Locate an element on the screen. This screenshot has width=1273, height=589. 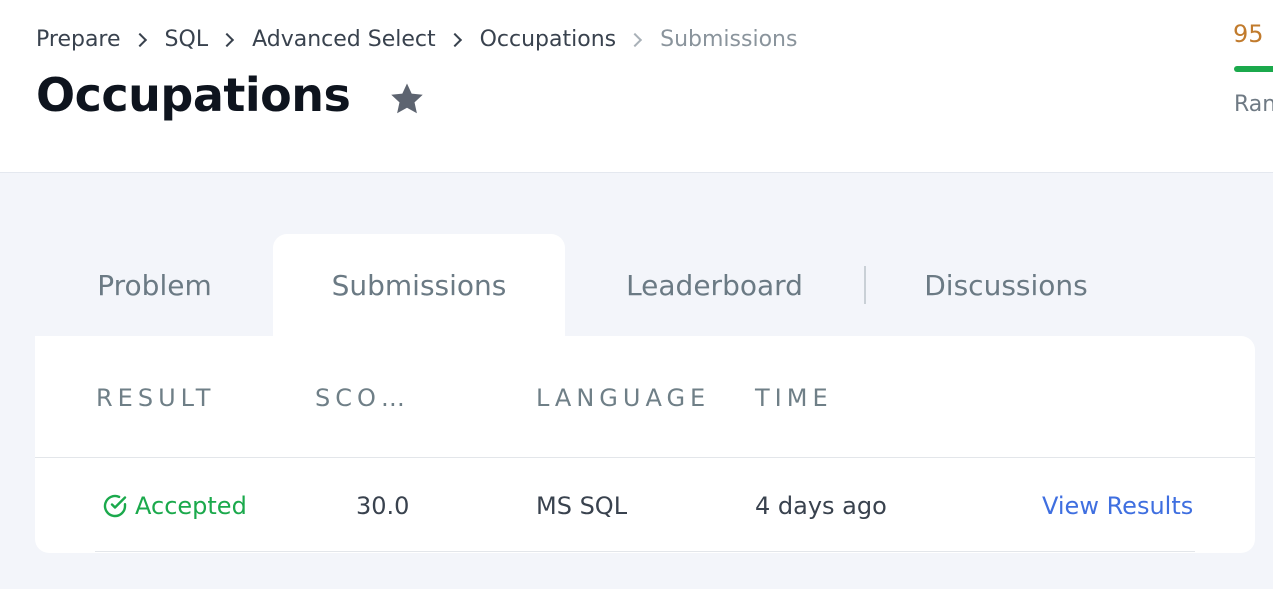
tab-label: Problem is located at coordinates (154, 285).